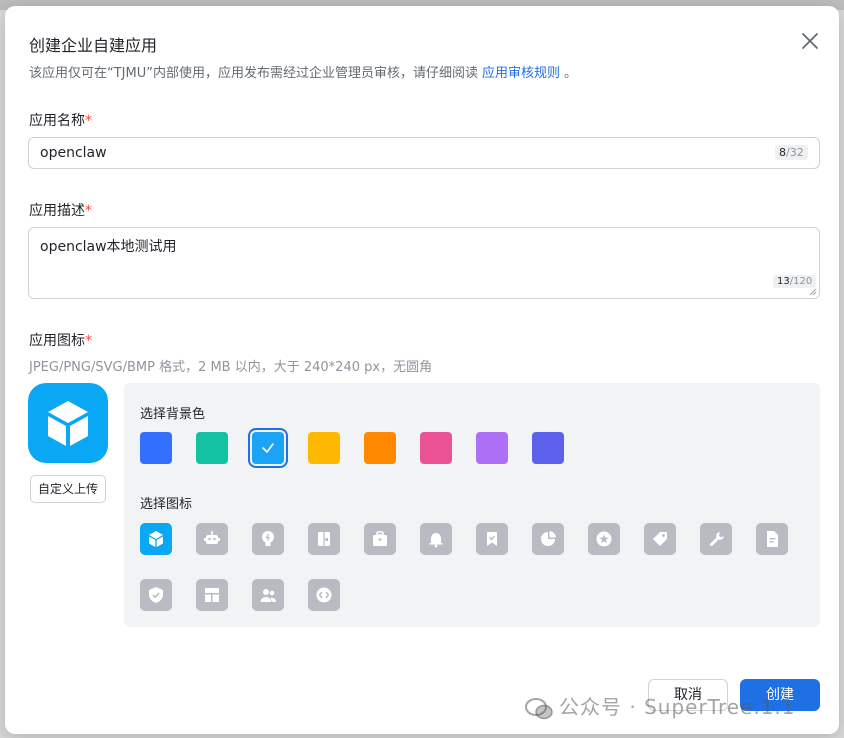 Image resolution: width=844 pixels, height=738 pixels. I want to click on app-desc-label: 应用描述*, so click(60, 210).